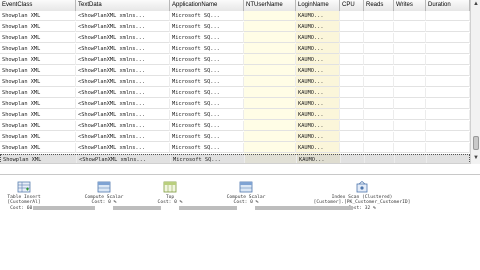 Image resolution: width=480 pixels, height=270 pixels. What do you see at coordinates (24, 187) in the screenshot?
I see `table-insert-icon` at bounding box center [24, 187].